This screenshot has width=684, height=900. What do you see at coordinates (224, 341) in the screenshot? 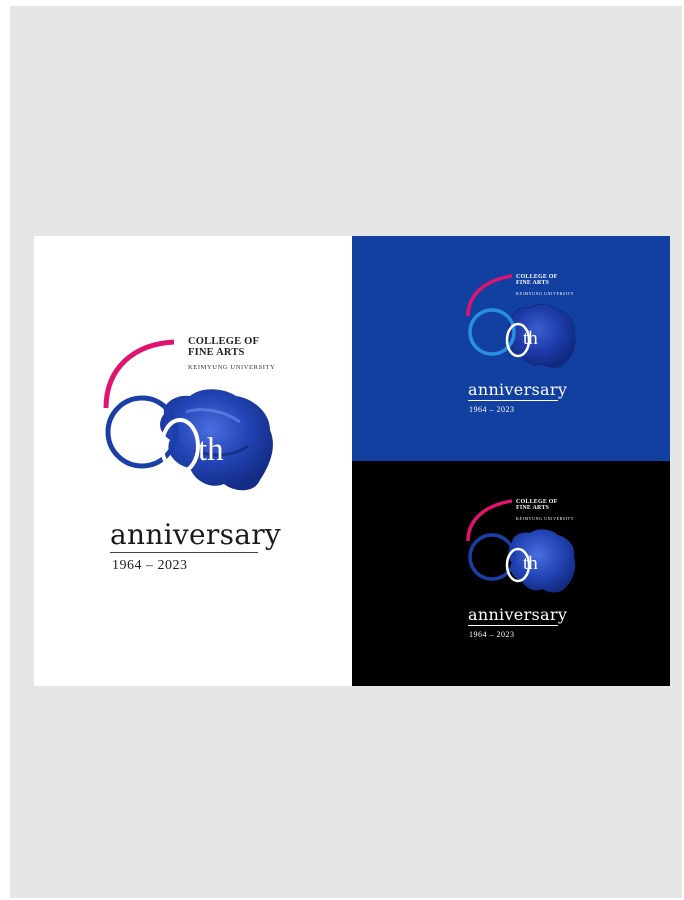
I see `college-line-1: COLLEGE OF` at bounding box center [224, 341].